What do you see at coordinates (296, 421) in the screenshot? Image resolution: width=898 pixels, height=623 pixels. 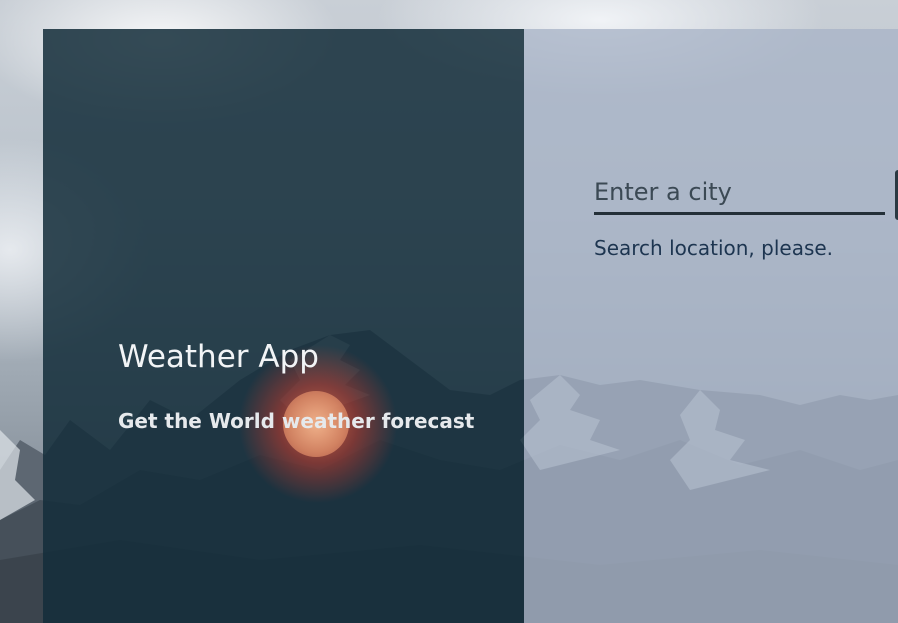 I see `app-subtitle: Get the World weather forecast` at bounding box center [296, 421].